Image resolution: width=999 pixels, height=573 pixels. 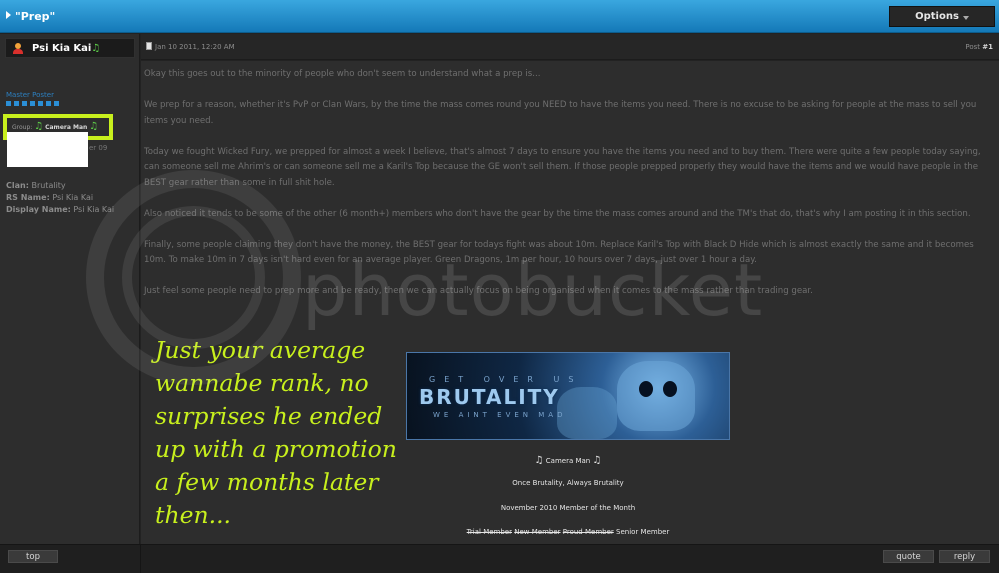 I want to click on banner-sub-text: WE AINT EVEN MAD, so click(x=500, y=415).